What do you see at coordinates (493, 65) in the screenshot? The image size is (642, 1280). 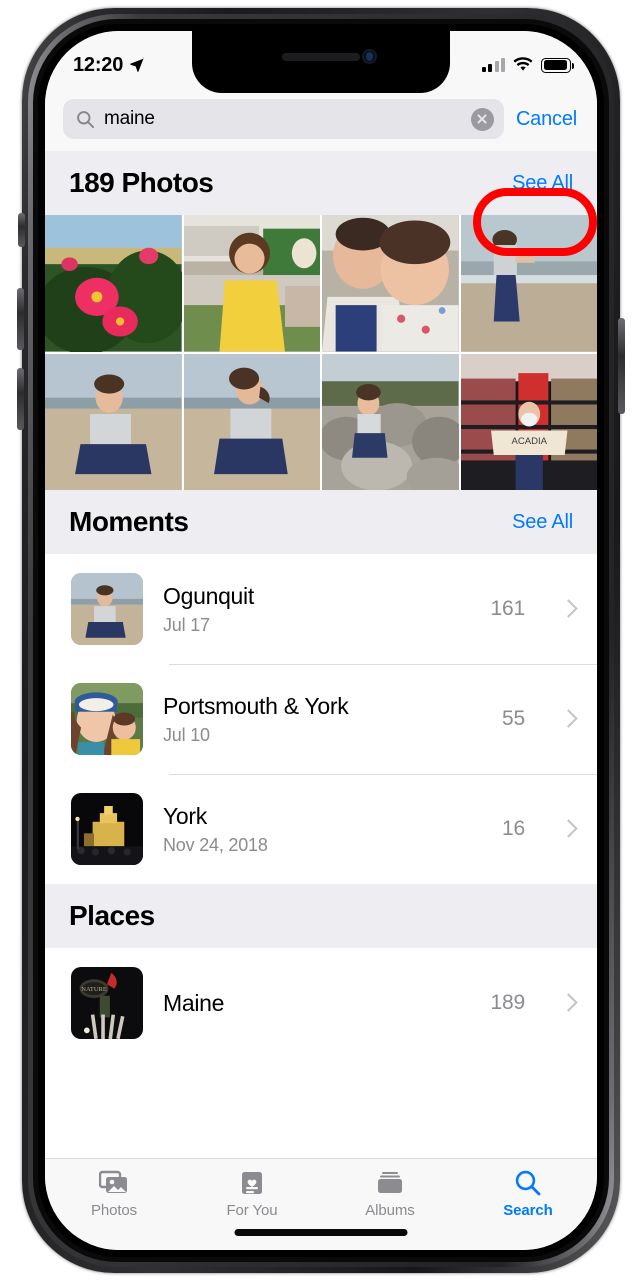 I see `cellular-signal-icon` at bounding box center [493, 65].